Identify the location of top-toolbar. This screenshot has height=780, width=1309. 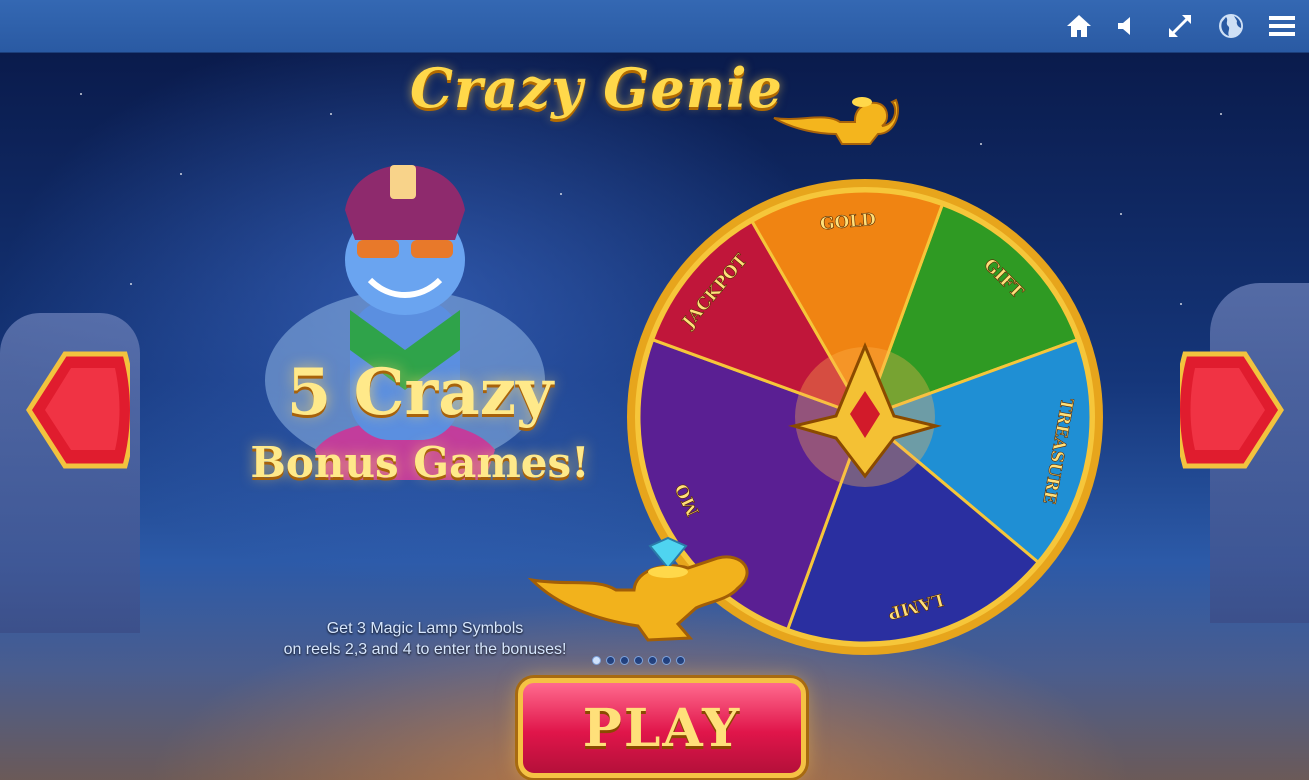
(654, 26).